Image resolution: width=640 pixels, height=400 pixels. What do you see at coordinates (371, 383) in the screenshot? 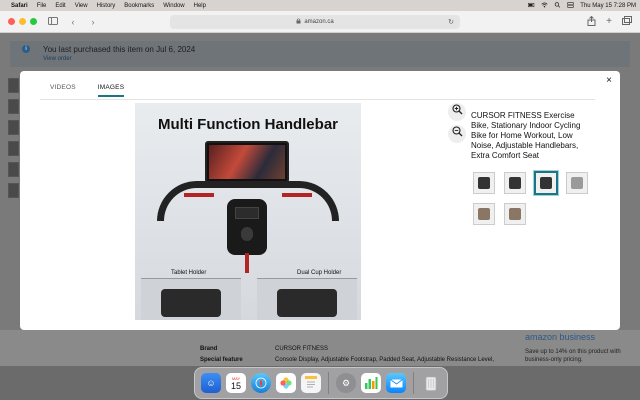
I see `numbers-icon` at bounding box center [371, 383].